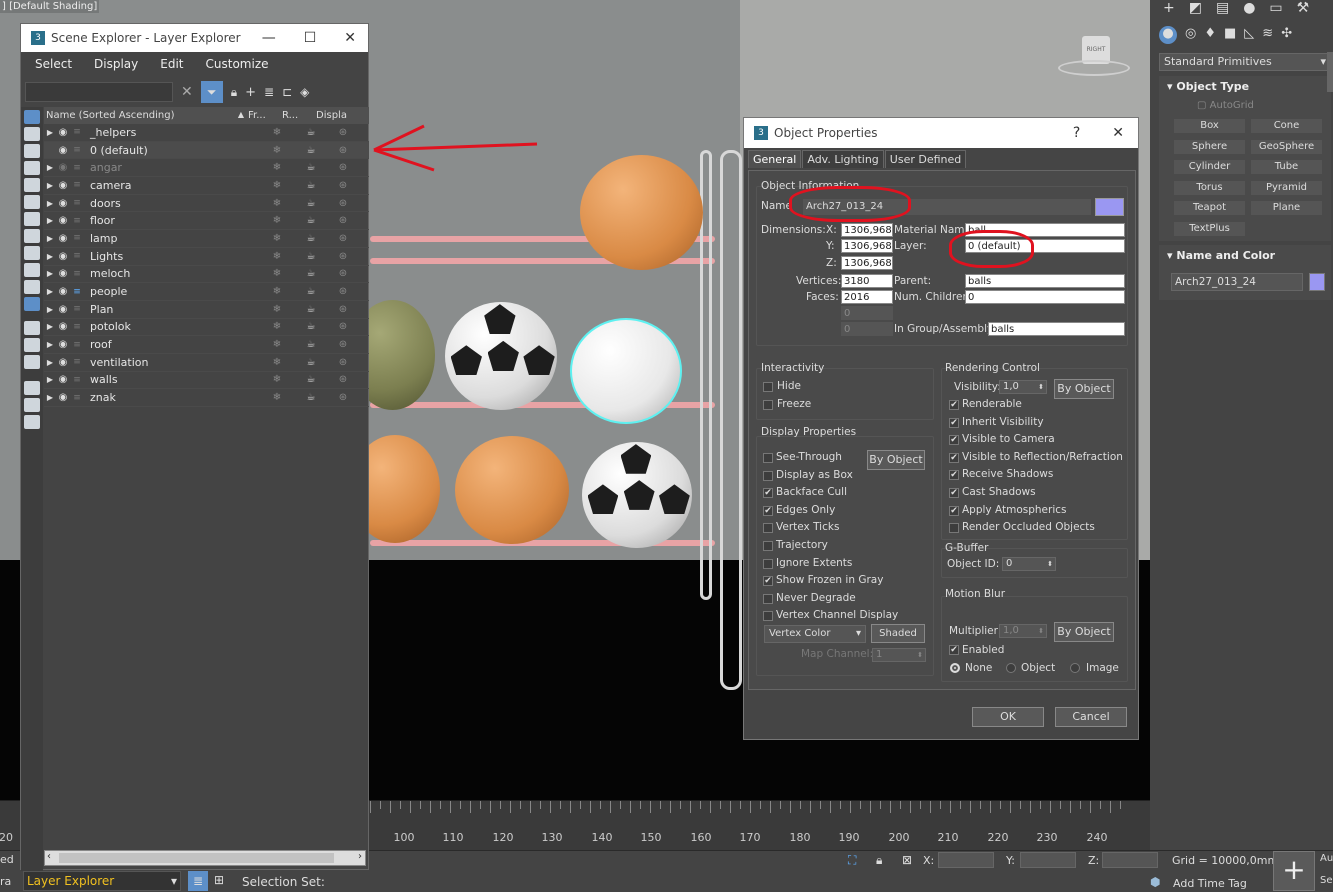 Image resolution: width=1333 pixels, height=892 pixels. What do you see at coordinates (32, 270) in the screenshot?
I see `containers-filter-icon` at bounding box center [32, 270].